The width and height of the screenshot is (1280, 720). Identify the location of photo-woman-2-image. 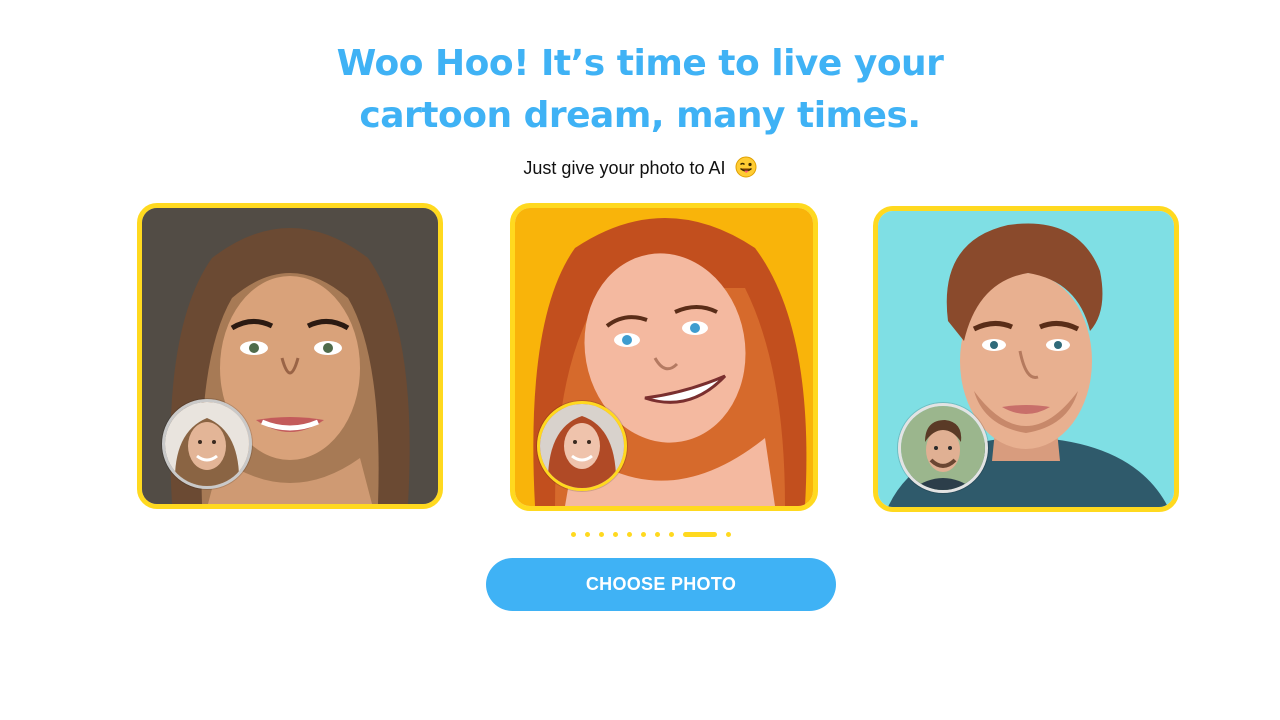
(582, 446).